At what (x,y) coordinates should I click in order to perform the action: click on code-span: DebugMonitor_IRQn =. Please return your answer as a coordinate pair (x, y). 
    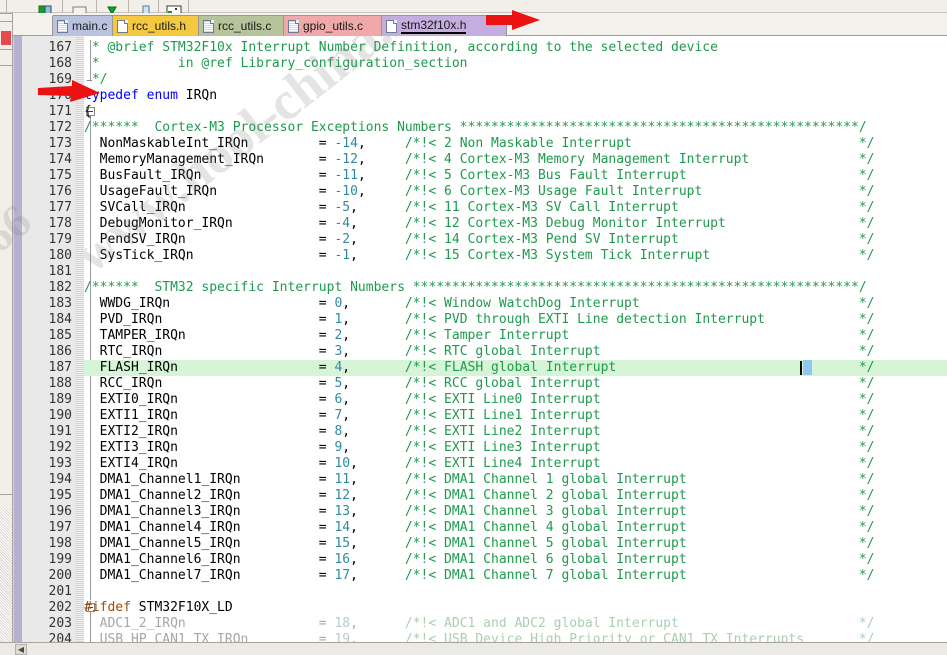
    Looking at the image, I should click on (209, 223).